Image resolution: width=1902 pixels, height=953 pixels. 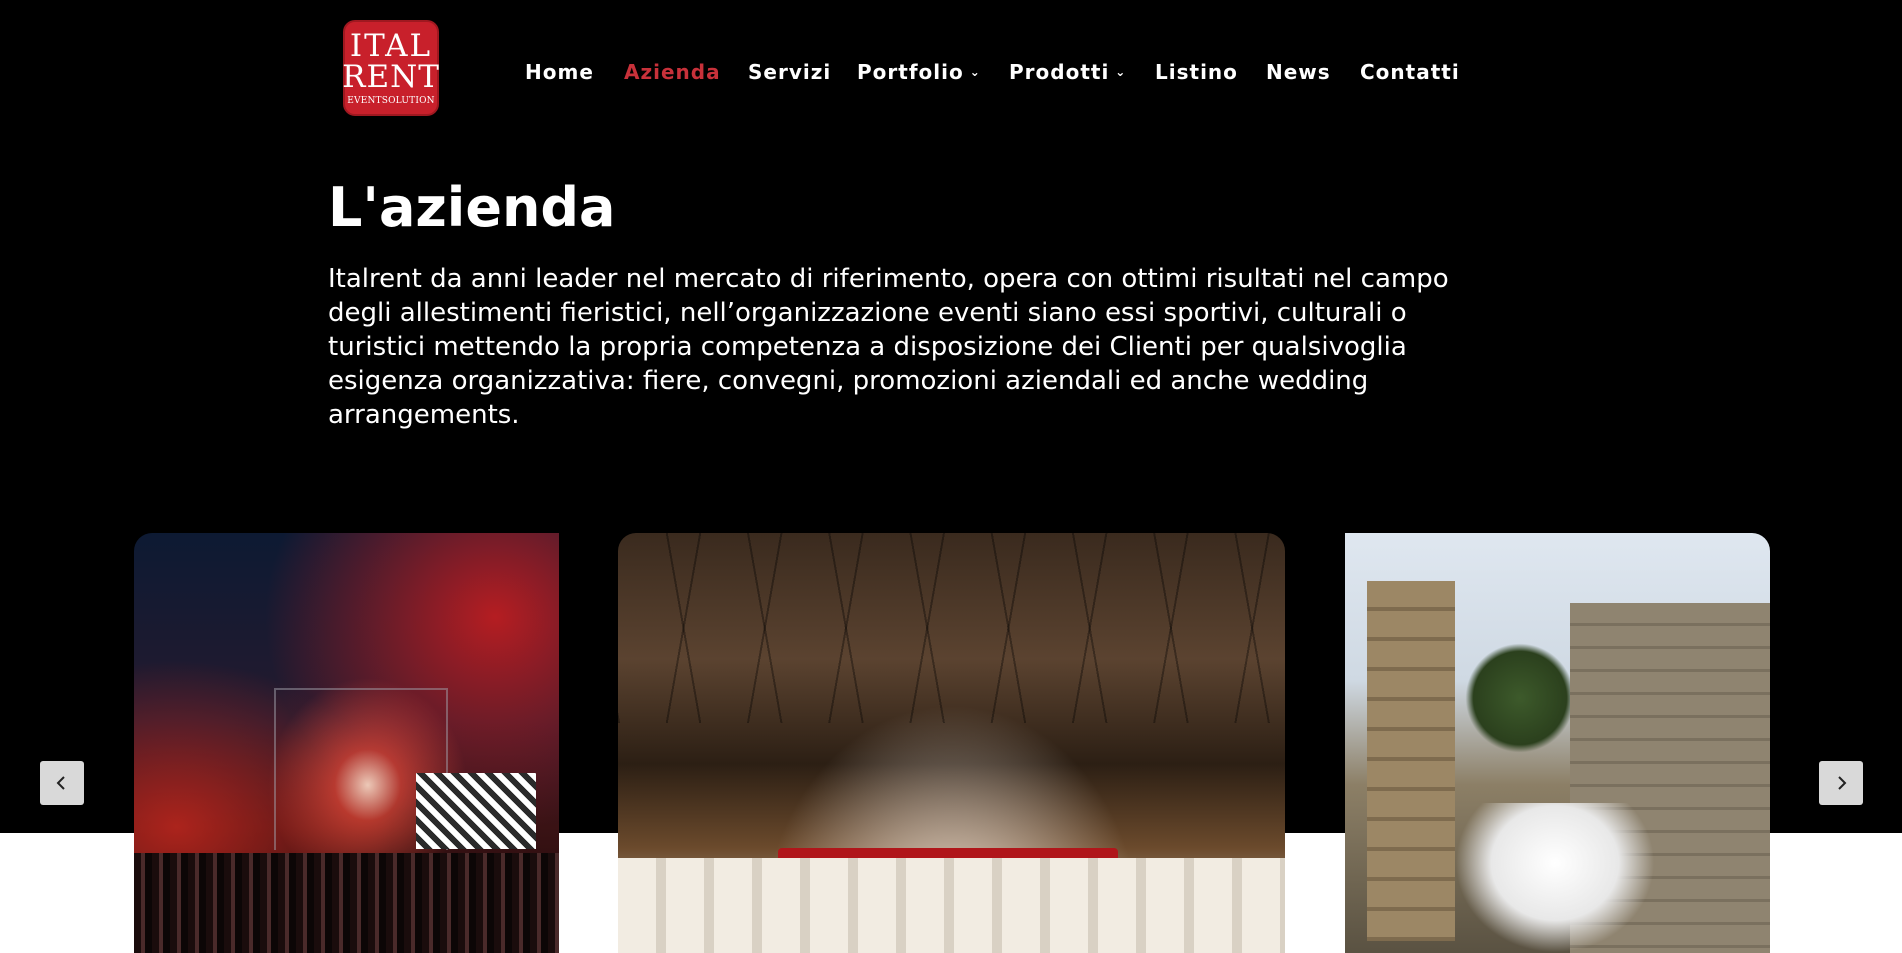 I want to click on nav-item-news: News, so click(x=1298, y=72).